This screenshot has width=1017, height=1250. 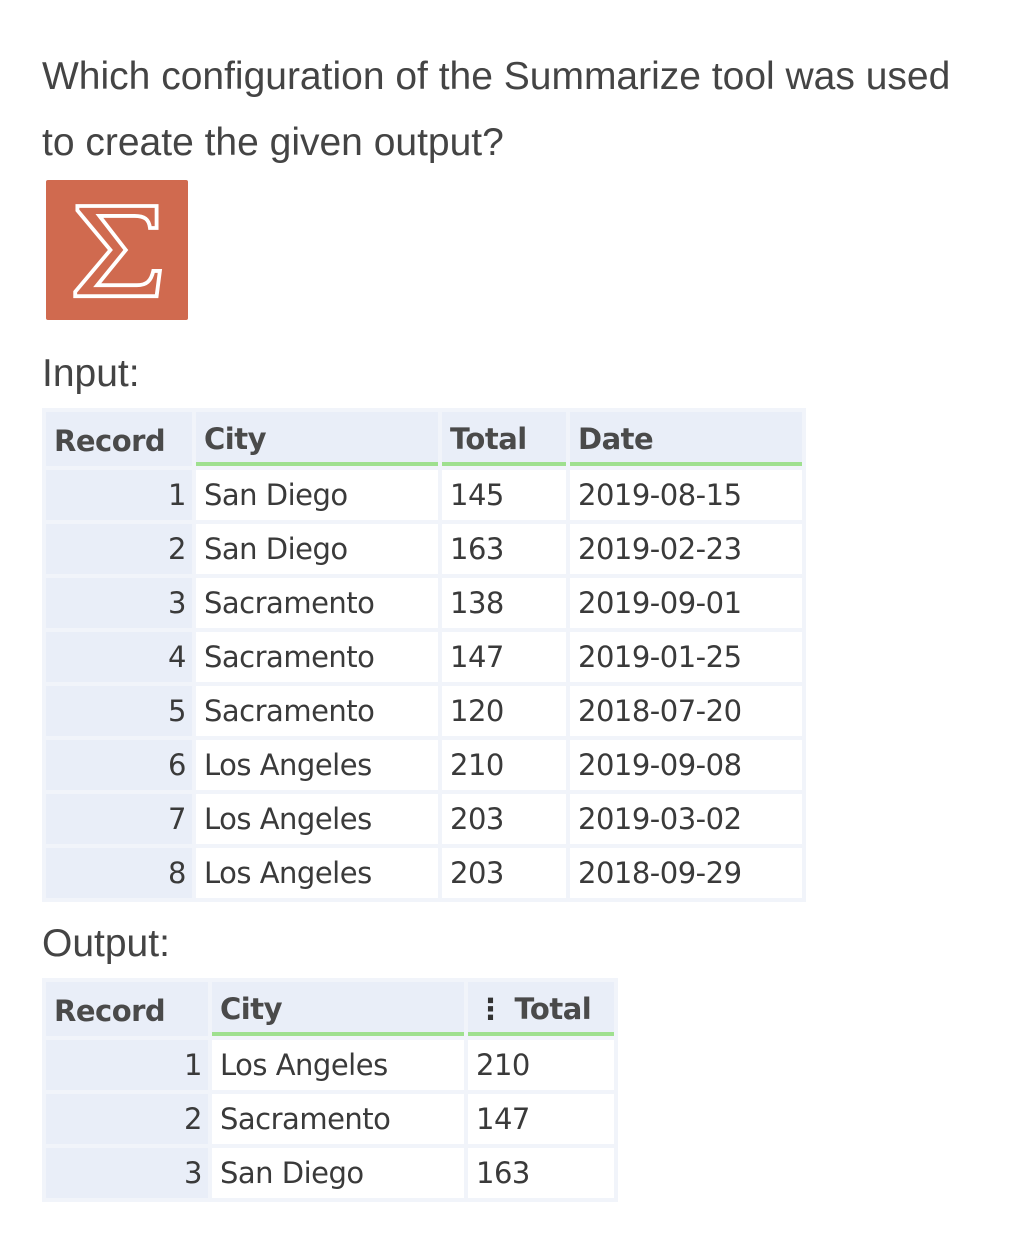 I want to click on table-row: 1 Los Angeles 210, so click(x=330, y=1065).